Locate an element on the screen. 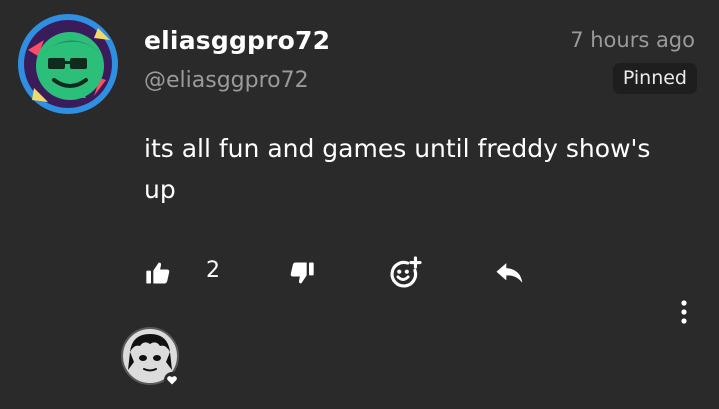 This screenshot has width=719, height=409. more-options-button is located at coordinates (684, 312).